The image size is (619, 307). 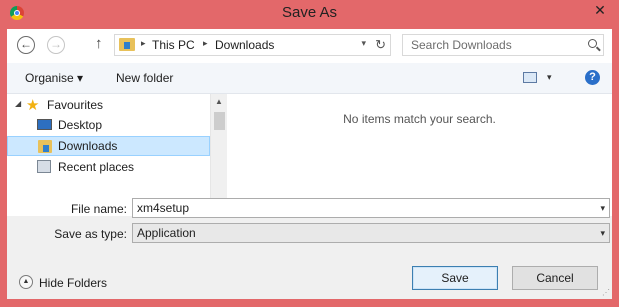 I want to click on address-dropdown-icon: ▾, so click(x=363, y=43).